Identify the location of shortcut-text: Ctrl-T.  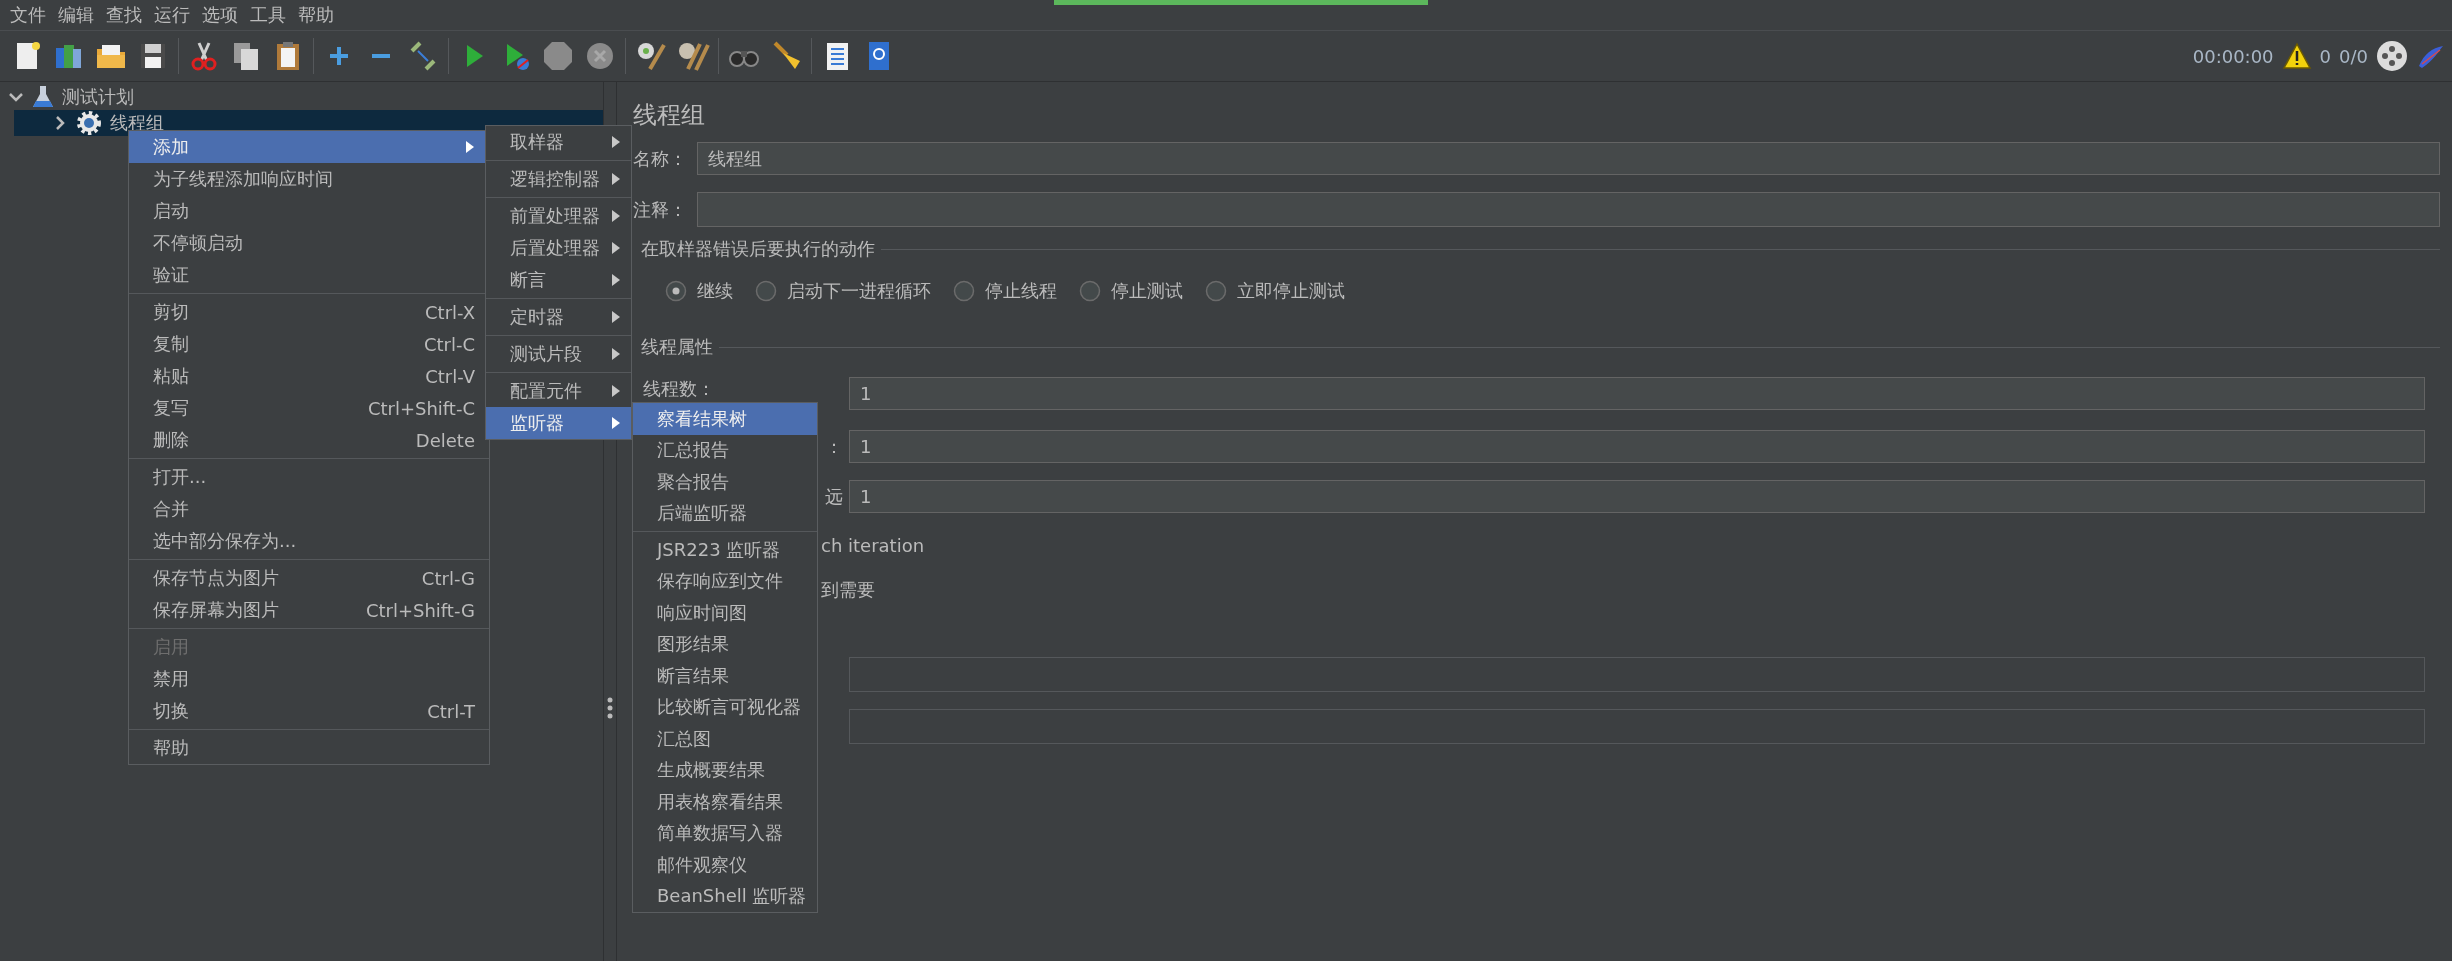
(451, 711).